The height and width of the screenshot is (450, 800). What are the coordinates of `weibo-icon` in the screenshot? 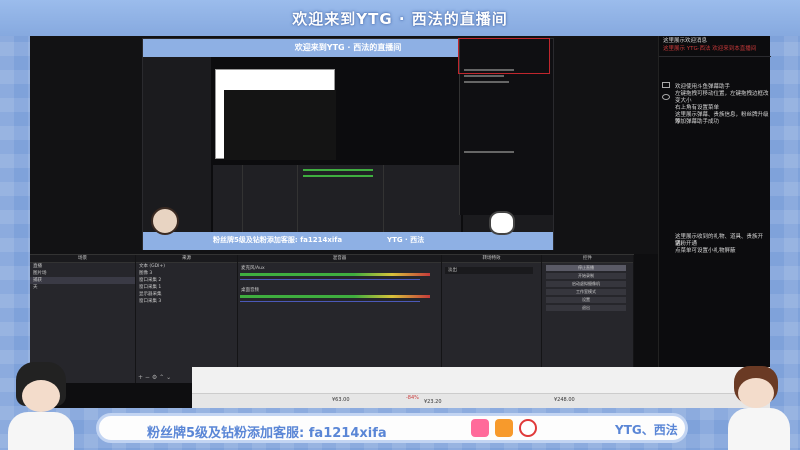 It's located at (528, 428).